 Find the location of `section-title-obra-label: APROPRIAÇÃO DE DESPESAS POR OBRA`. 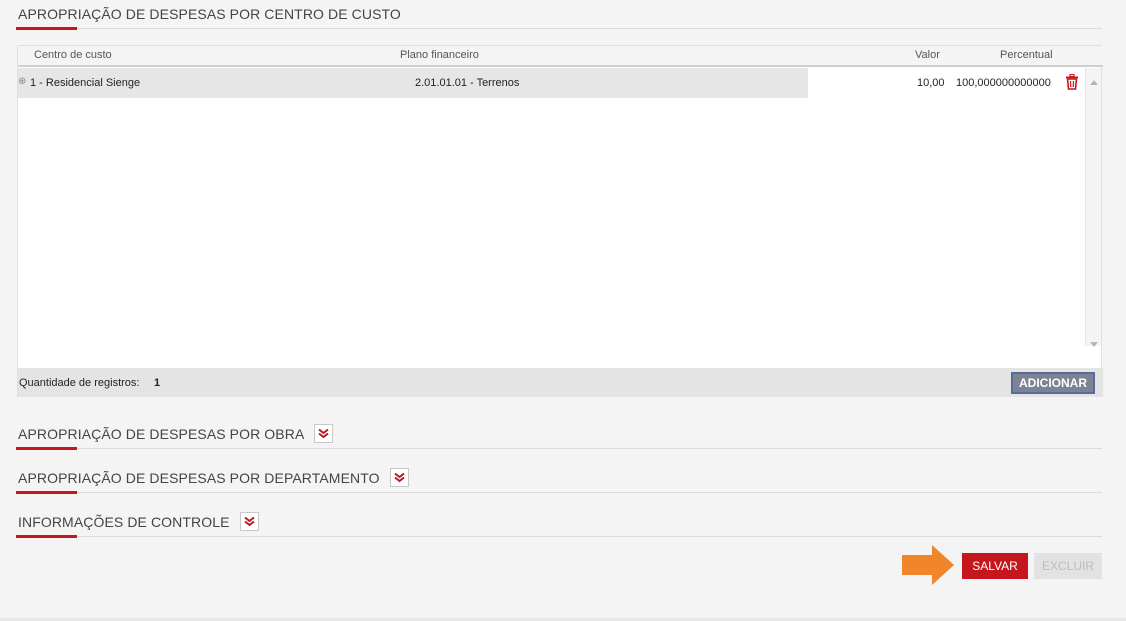

section-title-obra-label: APROPRIAÇÃO DE DESPESAS POR OBRA is located at coordinates (161, 433).